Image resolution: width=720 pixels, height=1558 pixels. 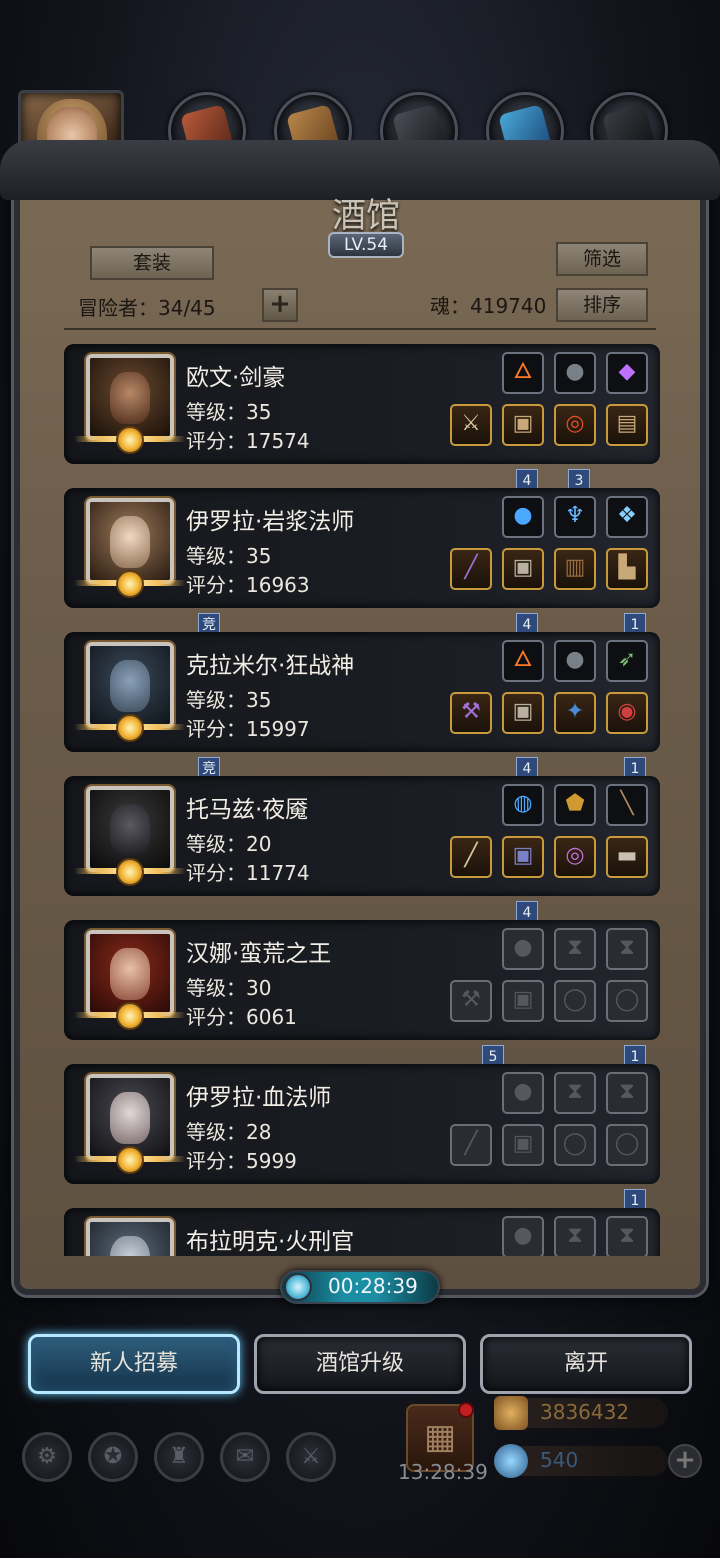 What do you see at coordinates (488, 306) in the screenshot?
I see `soul-count: 魂：419740` at bounding box center [488, 306].